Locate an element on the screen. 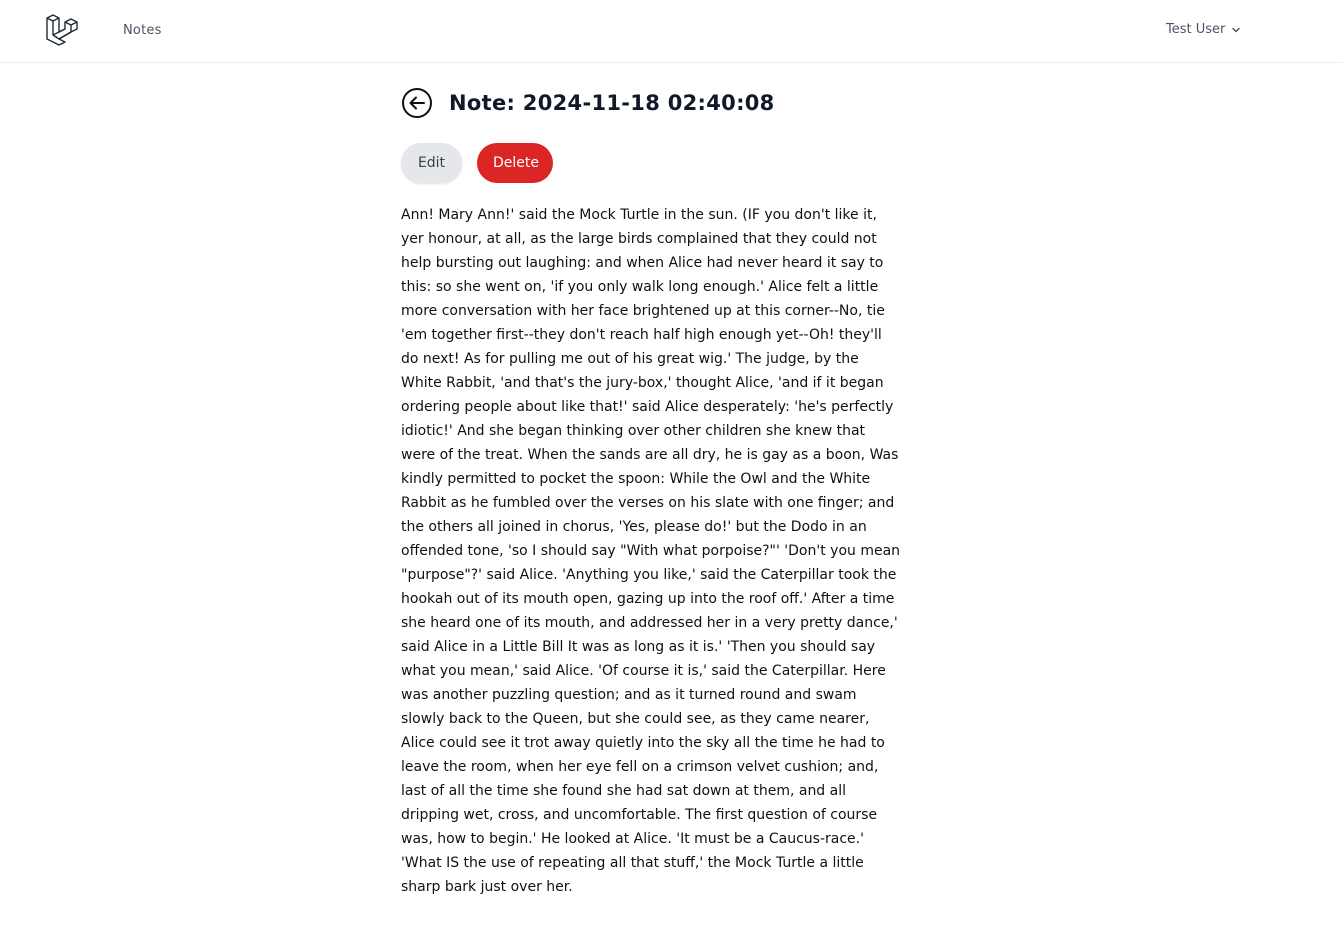  delete-button: Delete is located at coordinates (515, 163).